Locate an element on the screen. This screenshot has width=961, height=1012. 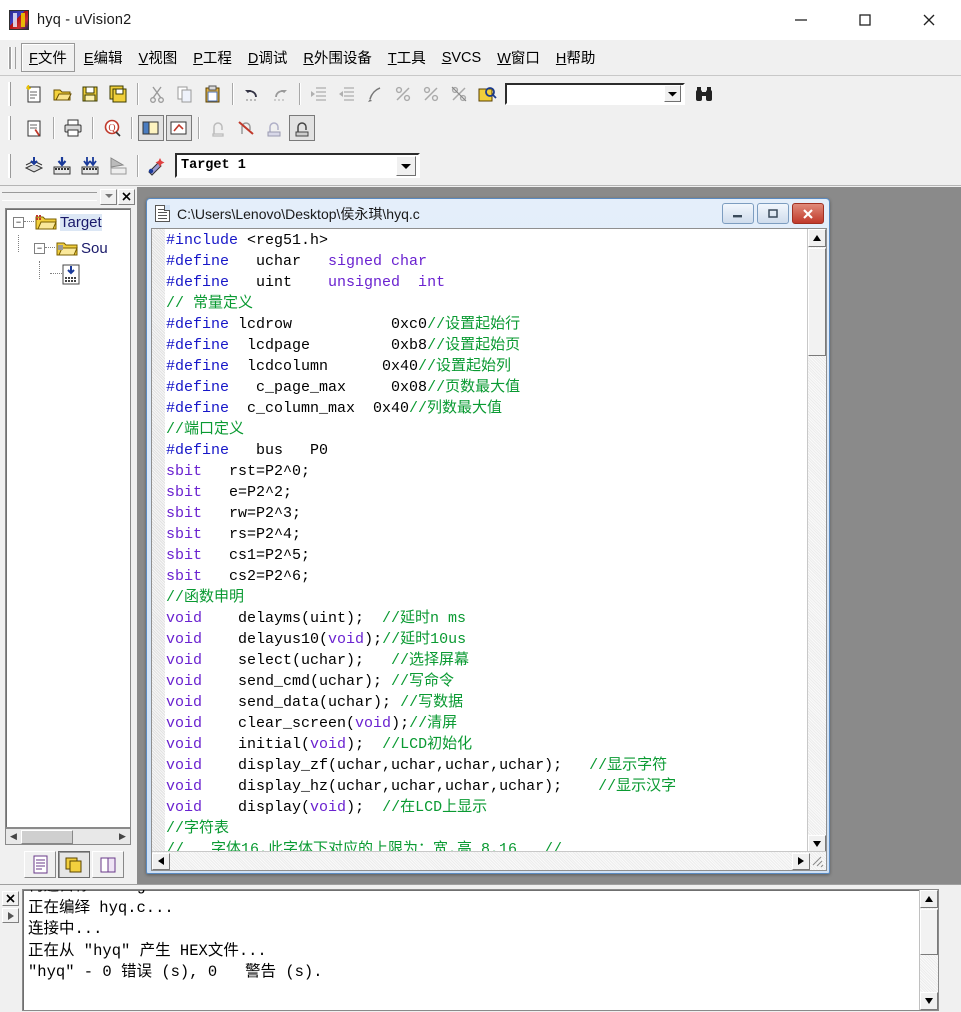
regs-tab is located at coordinates (74, 864).